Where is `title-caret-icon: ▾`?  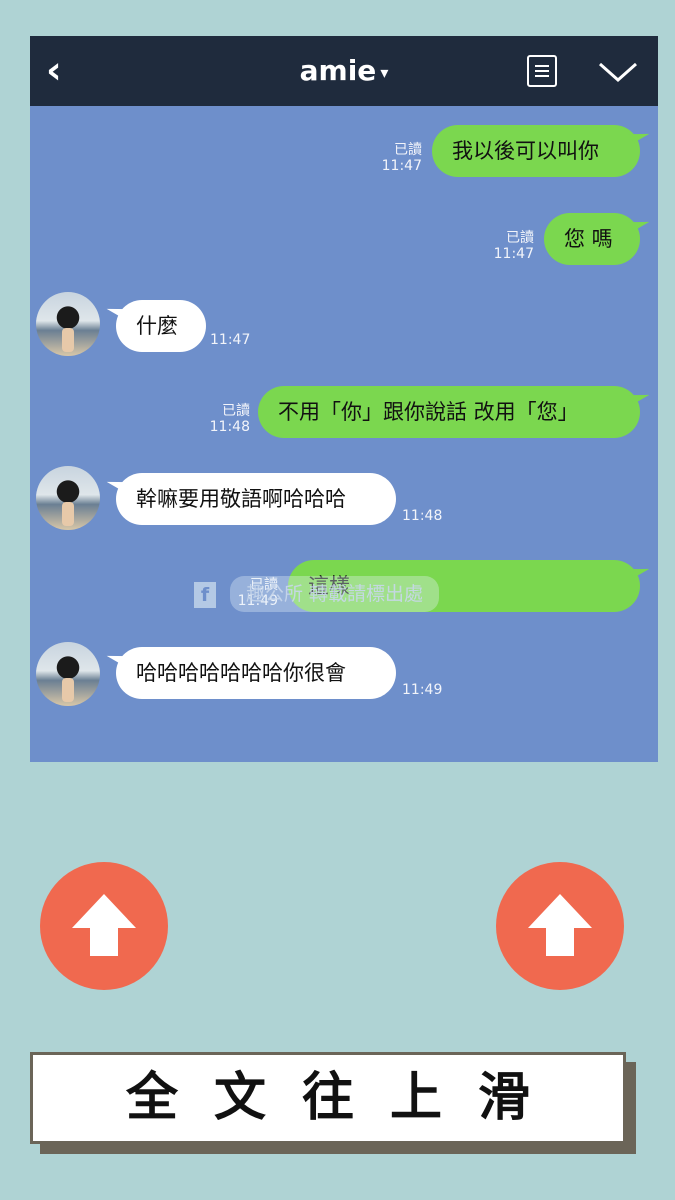 title-caret-icon: ▾ is located at coordinates (384, 72).